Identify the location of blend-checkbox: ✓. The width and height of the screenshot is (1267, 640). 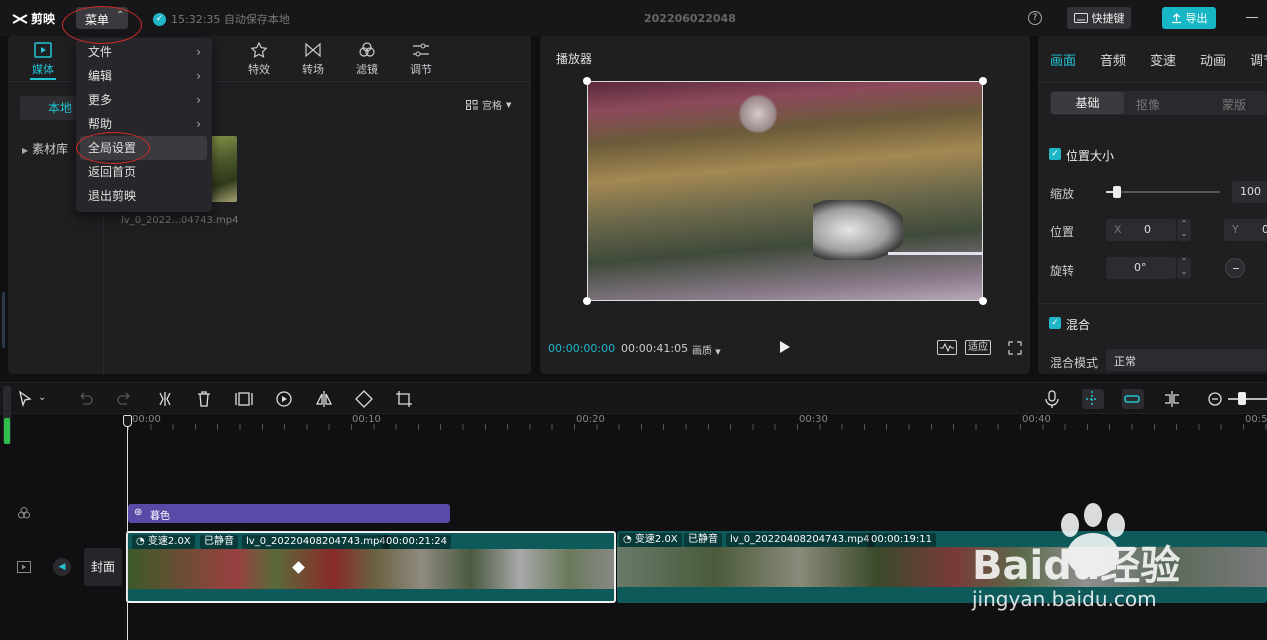
(1055, 323).